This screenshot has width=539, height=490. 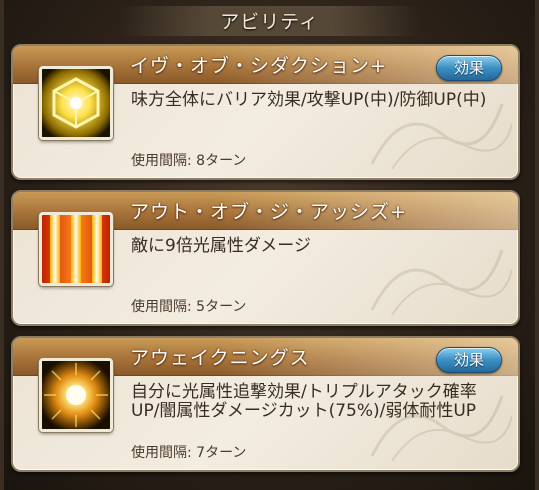 I want to click on ability-name: アウェイクニングス, so click(x=220, y=358).